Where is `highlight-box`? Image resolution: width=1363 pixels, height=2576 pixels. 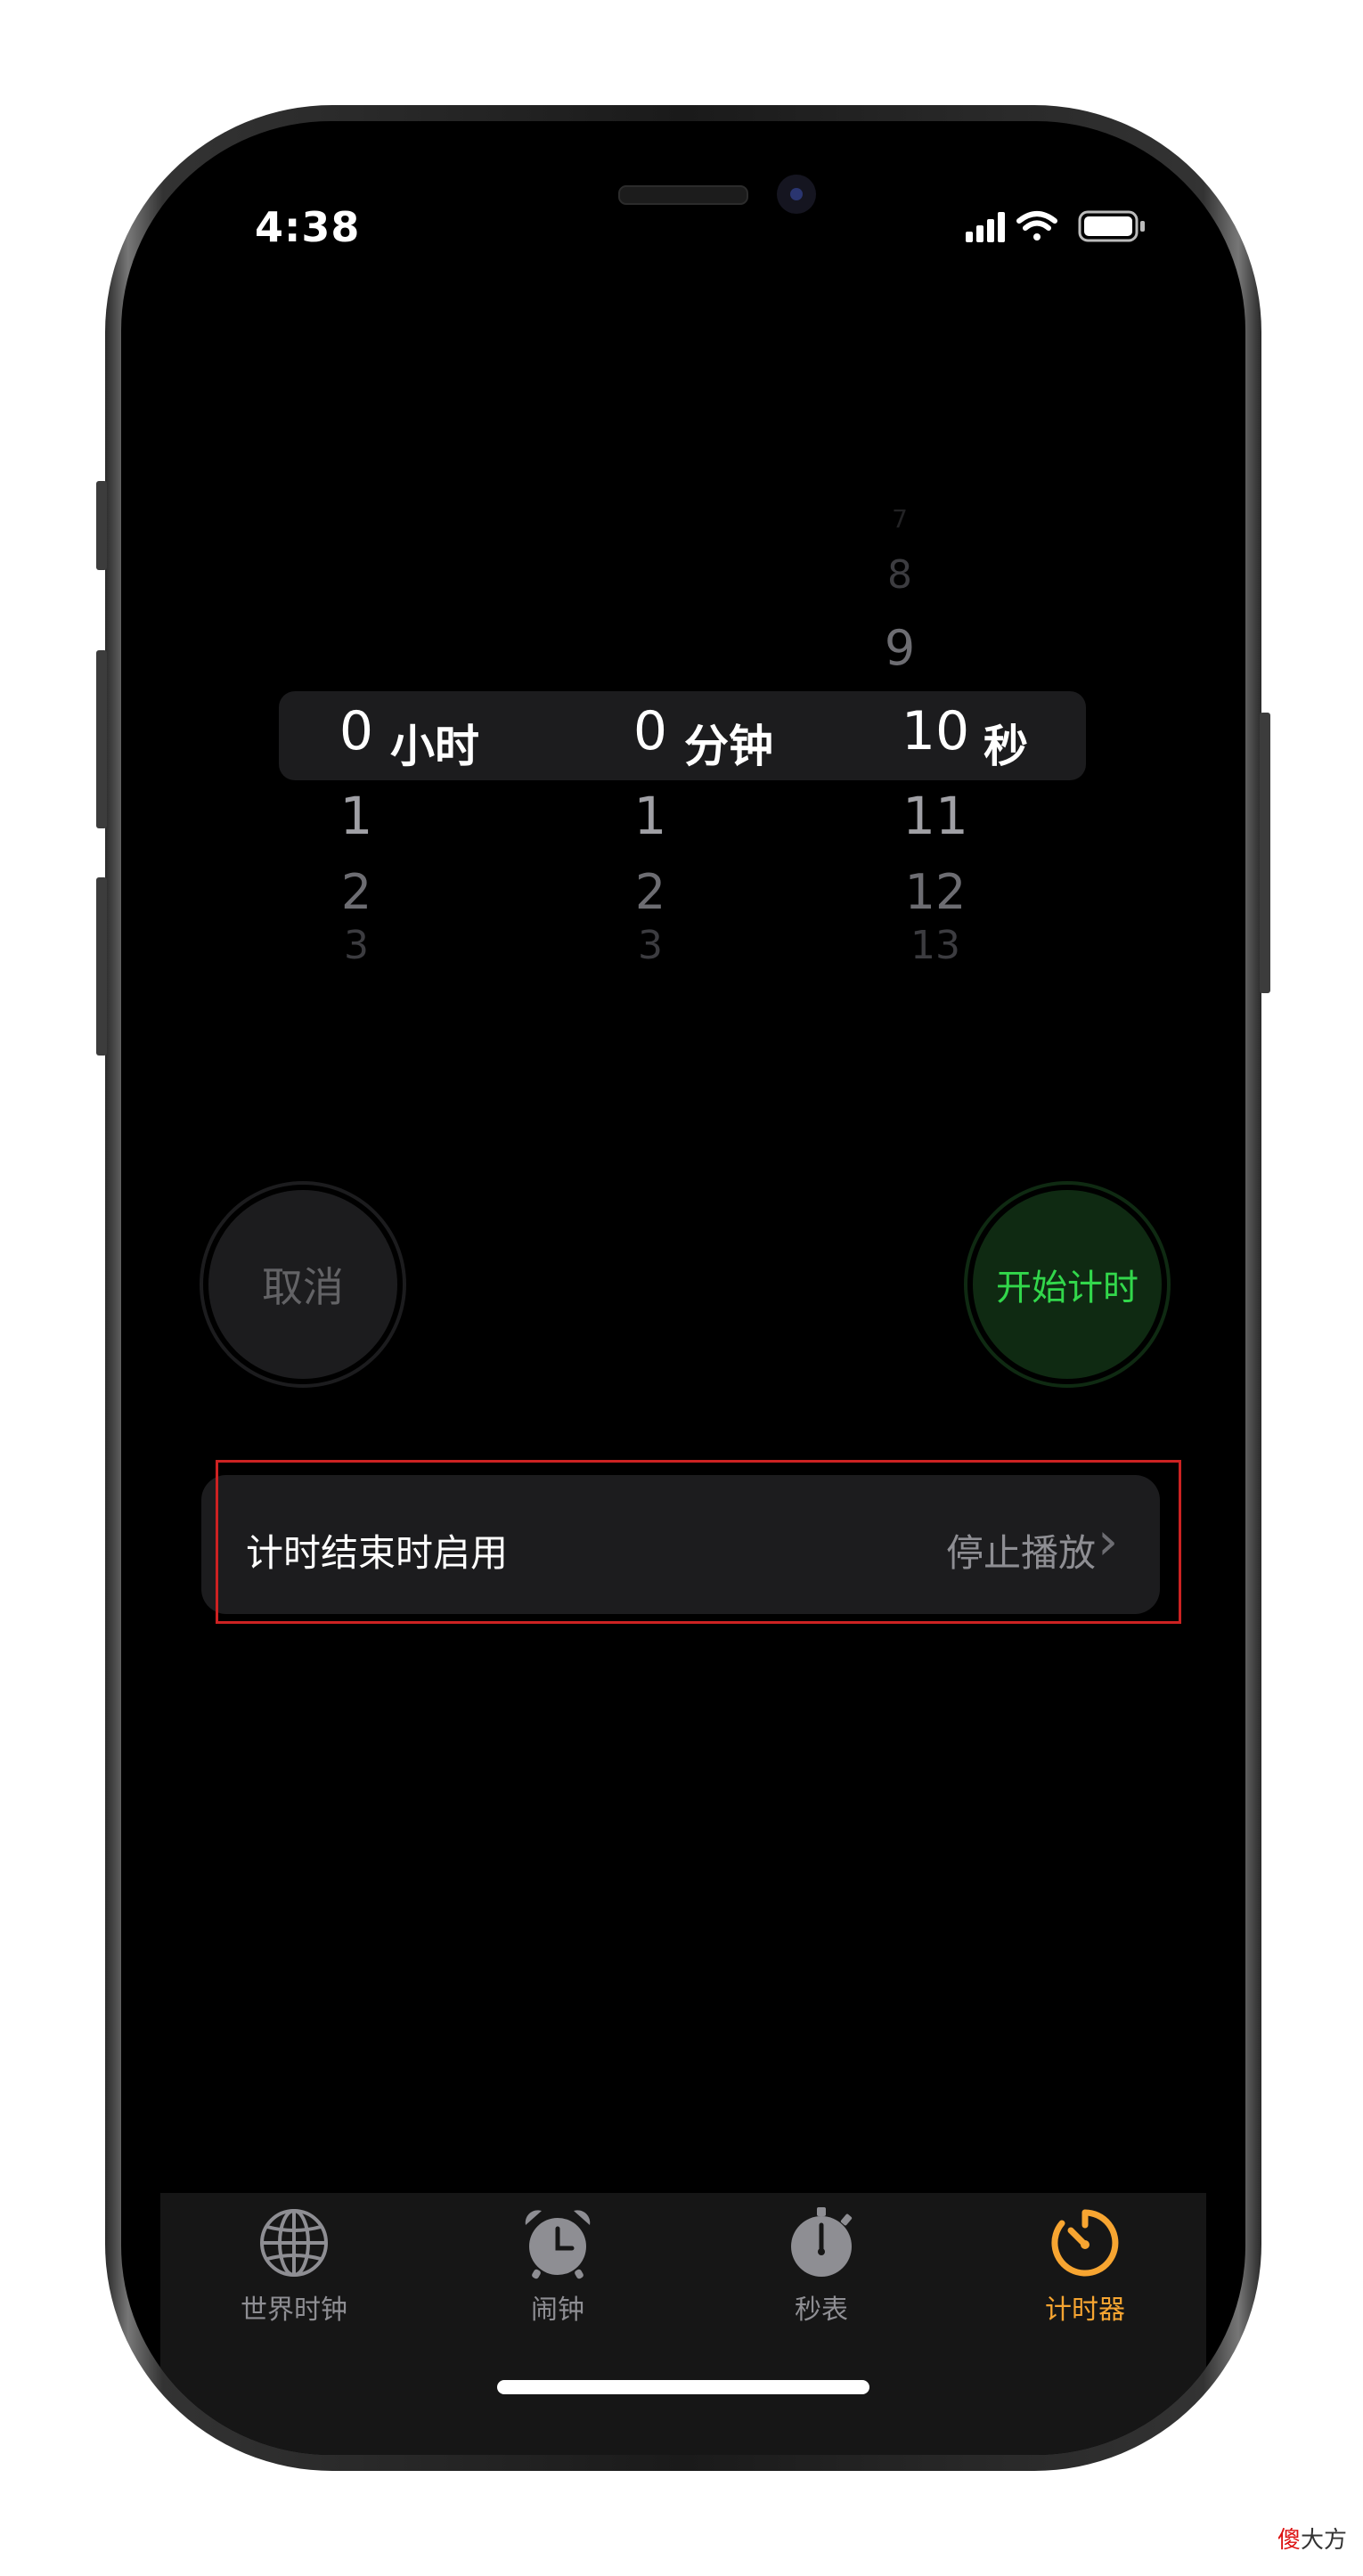 highlight-box is located at coordinates (698, 1542).